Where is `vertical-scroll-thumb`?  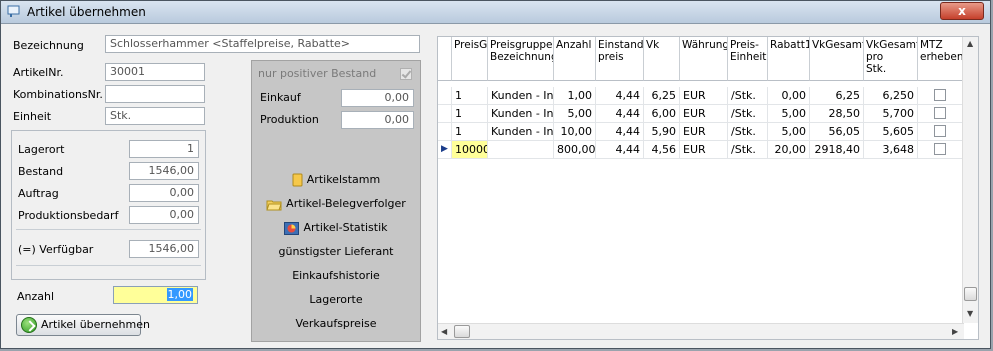
vertical-scroll-thumb is located at coordinates (970, 294).